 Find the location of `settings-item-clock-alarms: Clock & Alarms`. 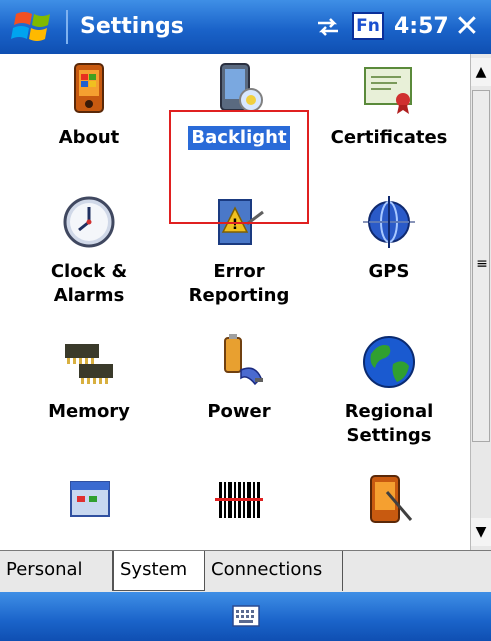

settings-item-clock-alarms: Clock & Alarms is located at coordinates (89, 251).